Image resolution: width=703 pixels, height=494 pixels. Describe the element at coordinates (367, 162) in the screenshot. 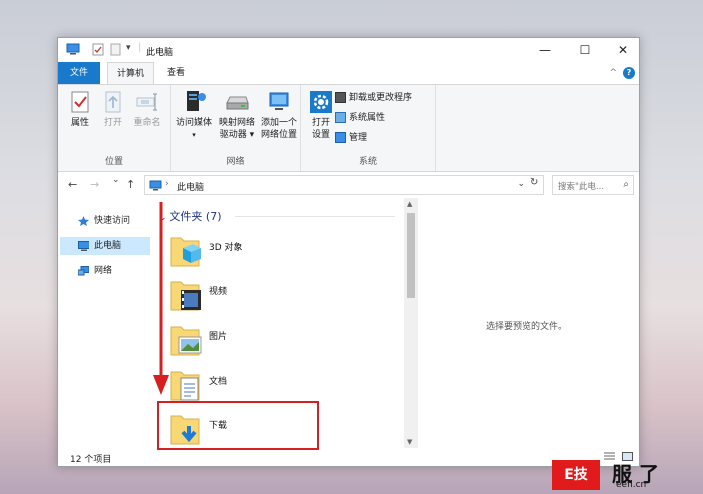

I see `system-group-label: 系统` at that location.